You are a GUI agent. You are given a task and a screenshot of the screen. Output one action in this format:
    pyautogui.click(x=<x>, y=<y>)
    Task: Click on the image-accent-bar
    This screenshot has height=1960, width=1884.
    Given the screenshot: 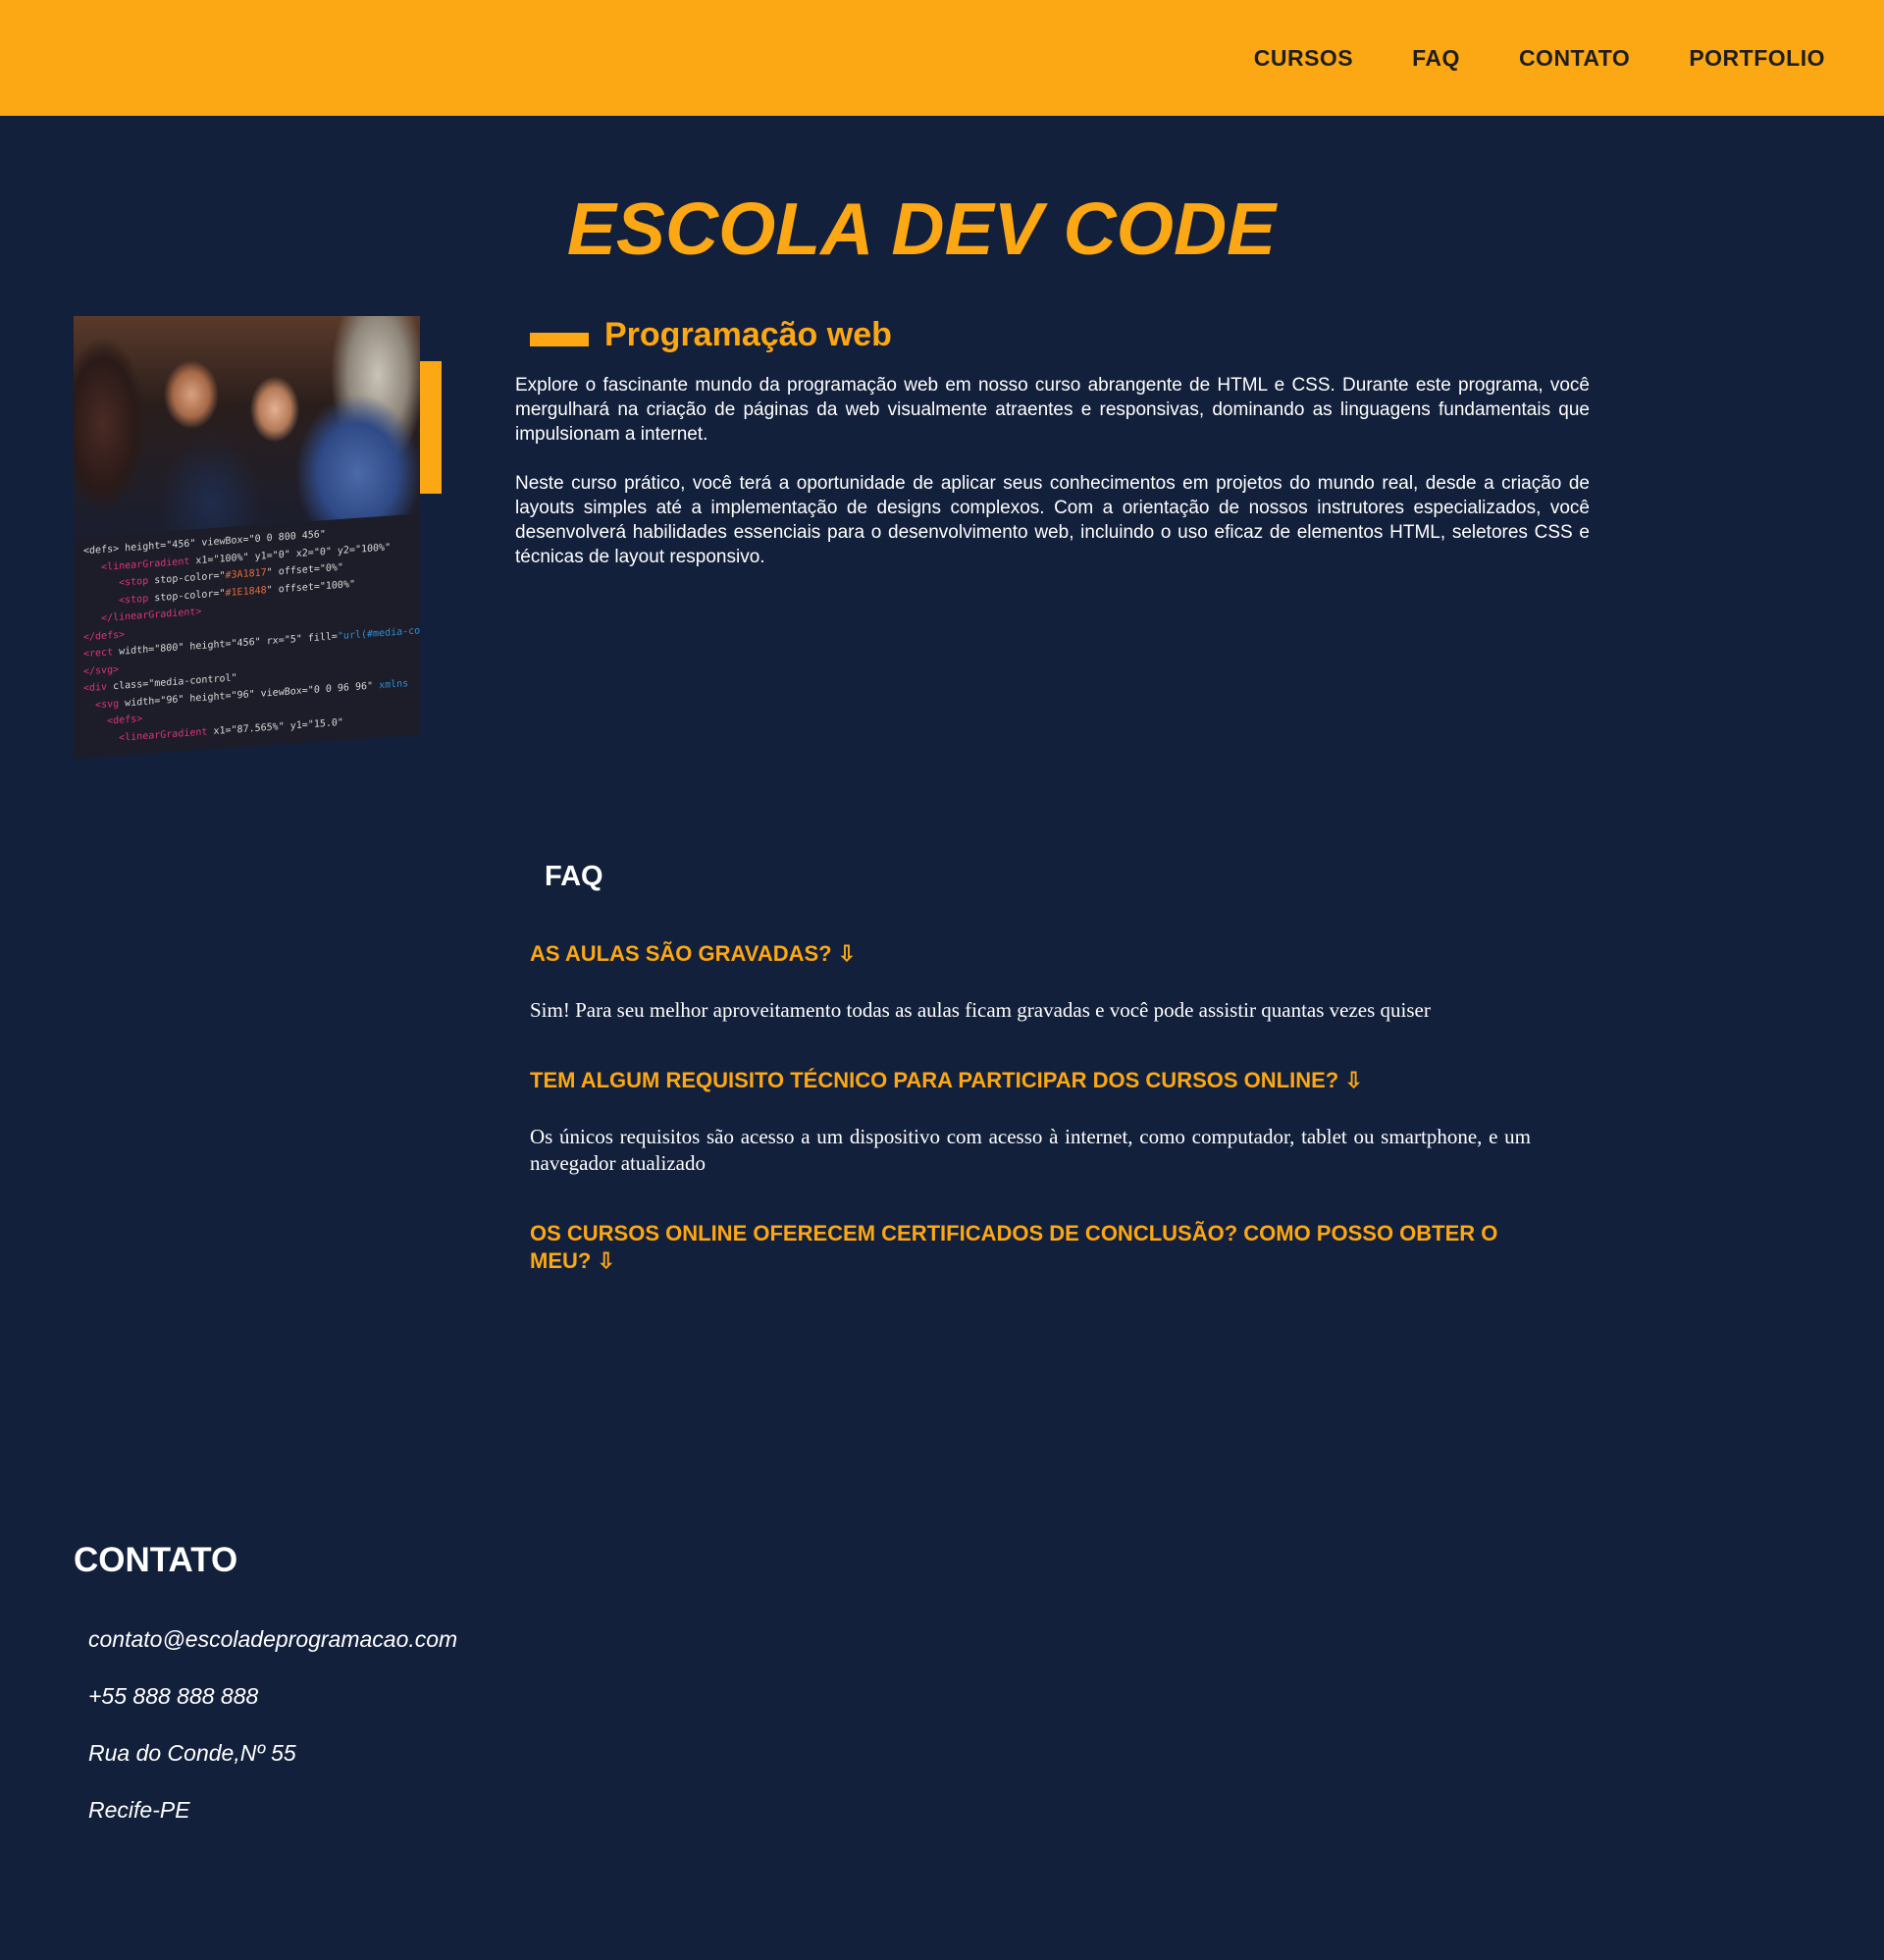 What is the action you would take?
    pyautogui.click(x=431, y=428)
    